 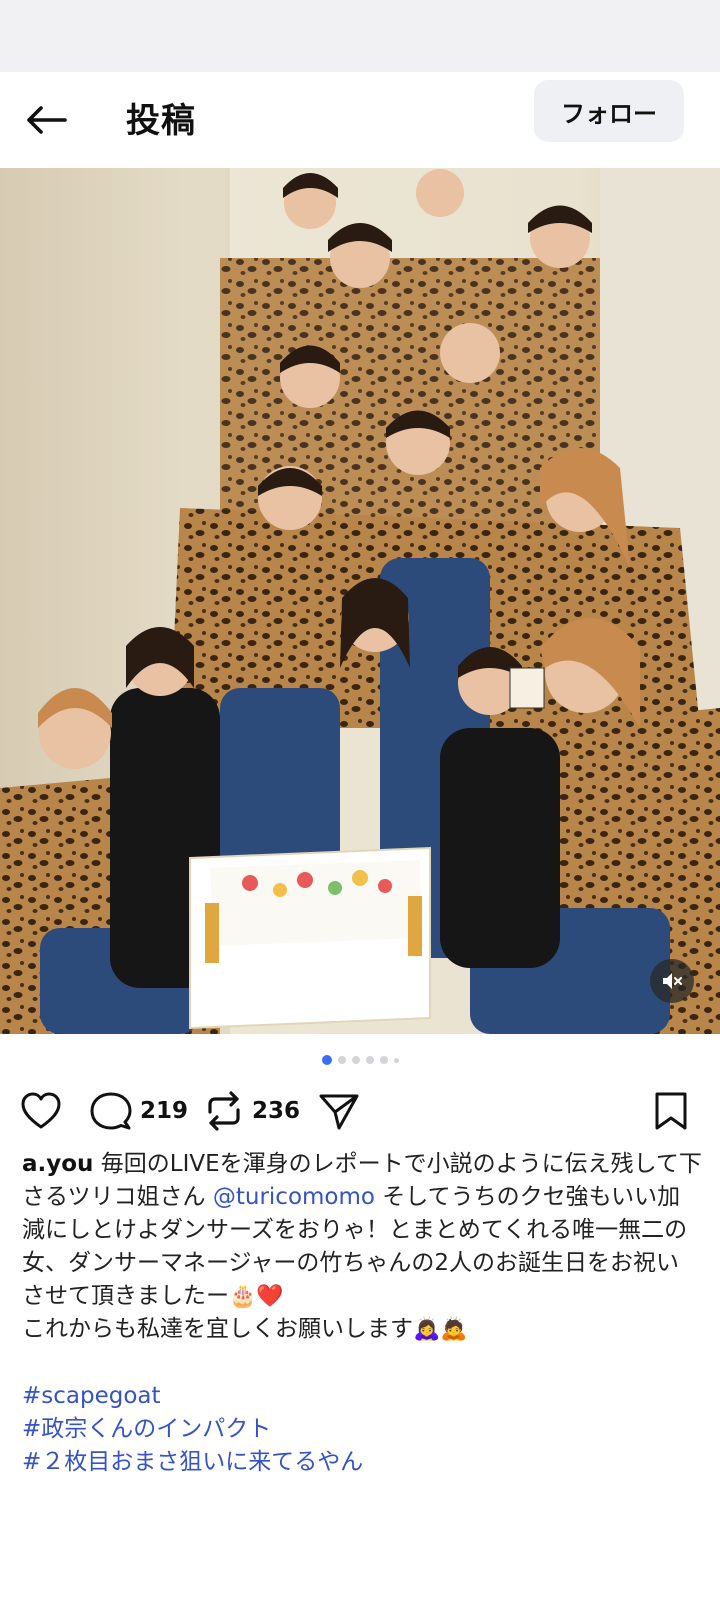 What do you see at coordinates (360, 36) in the screenshot?
I see `status-bar` at bounding box center [360, 36].